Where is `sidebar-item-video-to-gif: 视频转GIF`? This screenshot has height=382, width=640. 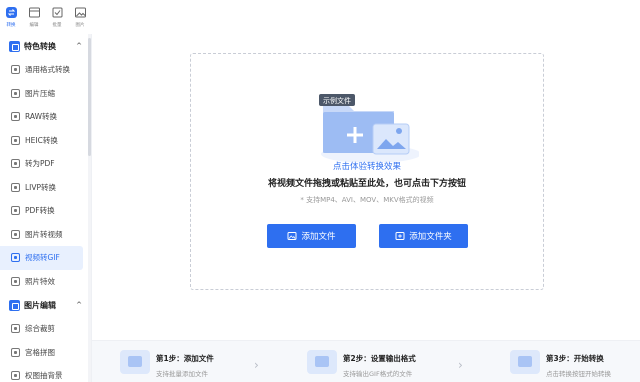 sidebar-item-video-to-gif: 视频转GIF is located at coordinates (41, 258).